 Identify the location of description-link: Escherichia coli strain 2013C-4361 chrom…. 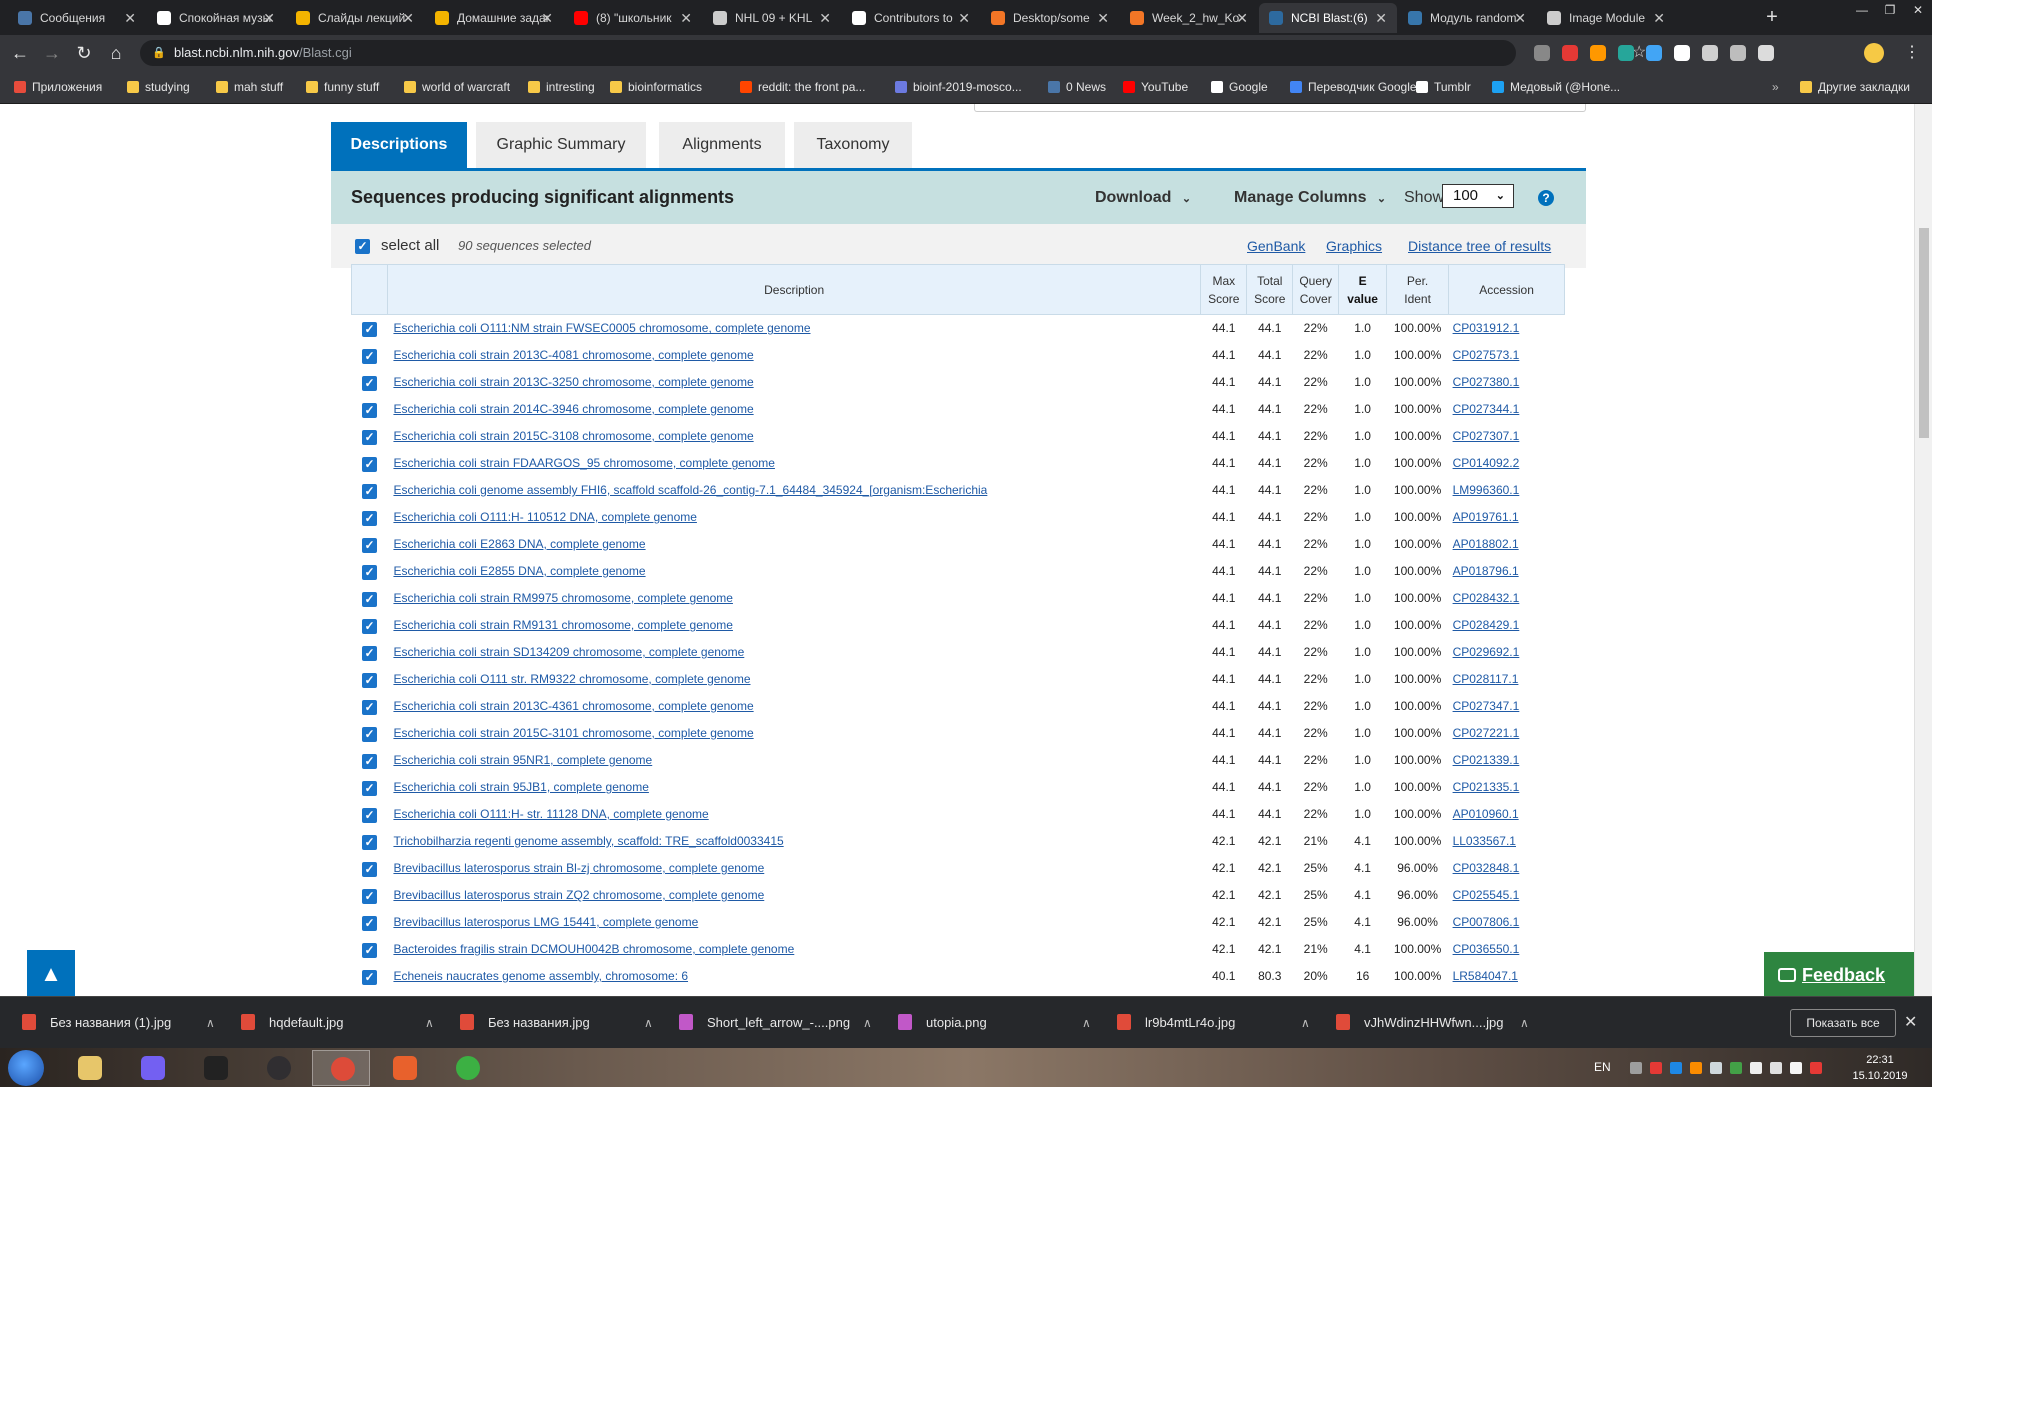
(573, 706).